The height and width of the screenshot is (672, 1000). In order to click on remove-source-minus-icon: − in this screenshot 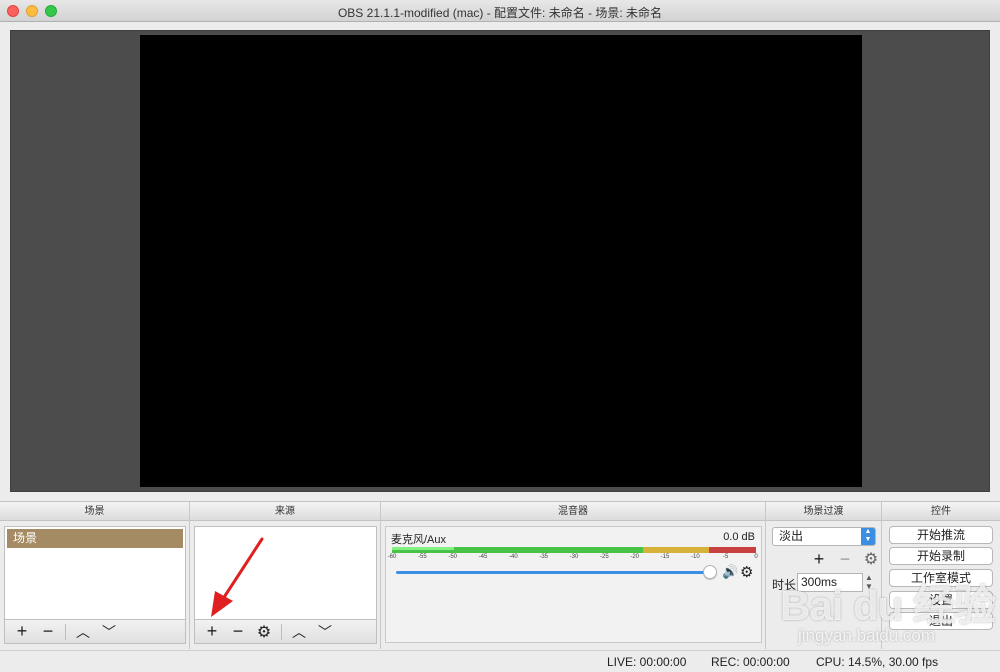, I will do `click(238, 632)`.